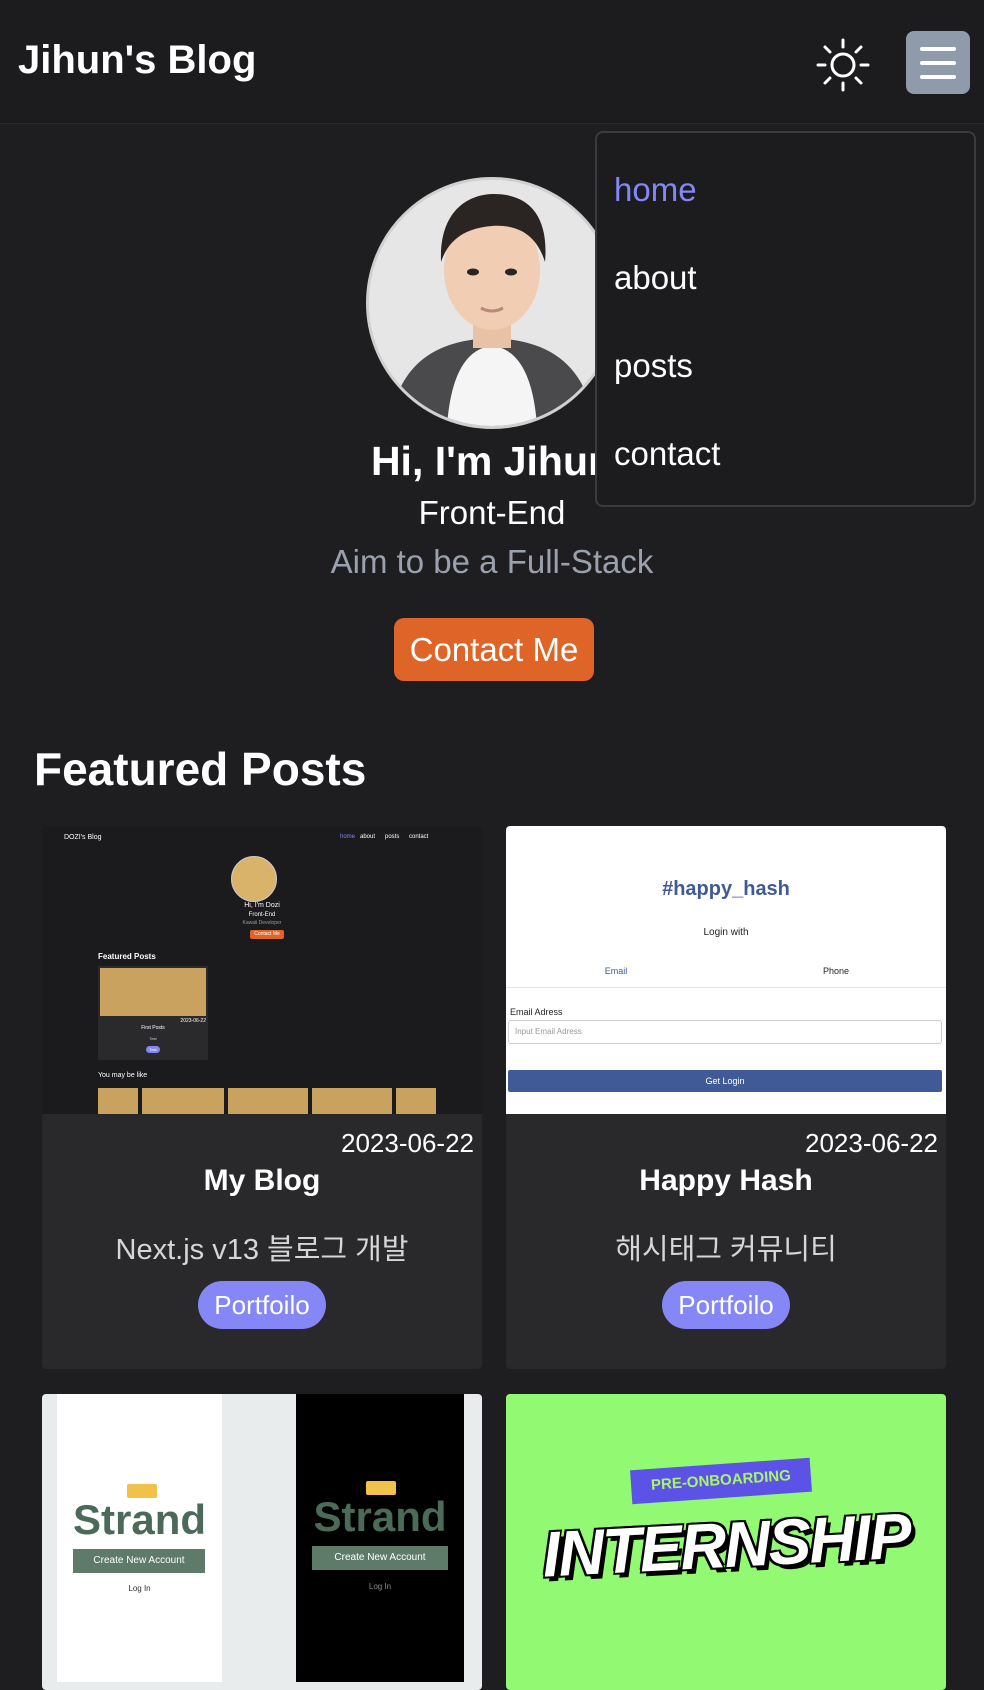  I want to click on thumb-banner: PRE-ONBOARDING, so click(721, 1481).